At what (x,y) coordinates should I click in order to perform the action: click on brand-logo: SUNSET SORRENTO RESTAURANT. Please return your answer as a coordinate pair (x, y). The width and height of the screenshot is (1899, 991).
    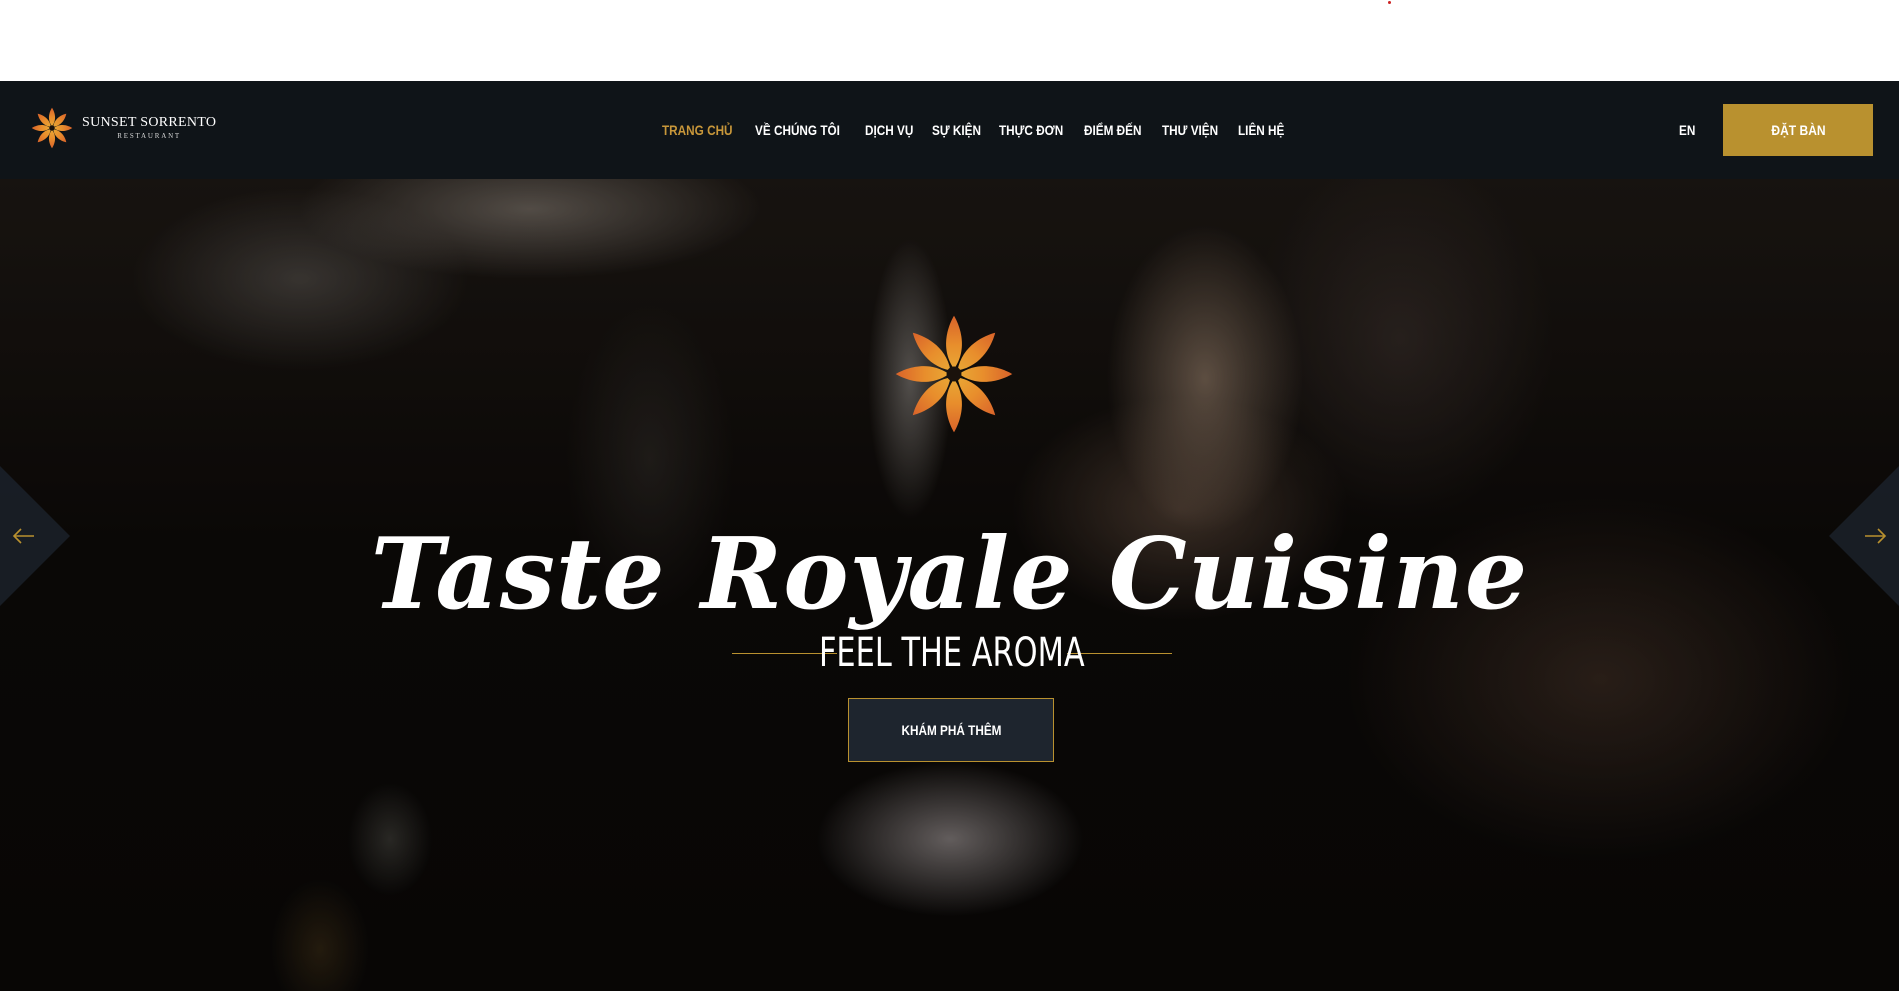
    Looking at the image, I should click on (123, 128).